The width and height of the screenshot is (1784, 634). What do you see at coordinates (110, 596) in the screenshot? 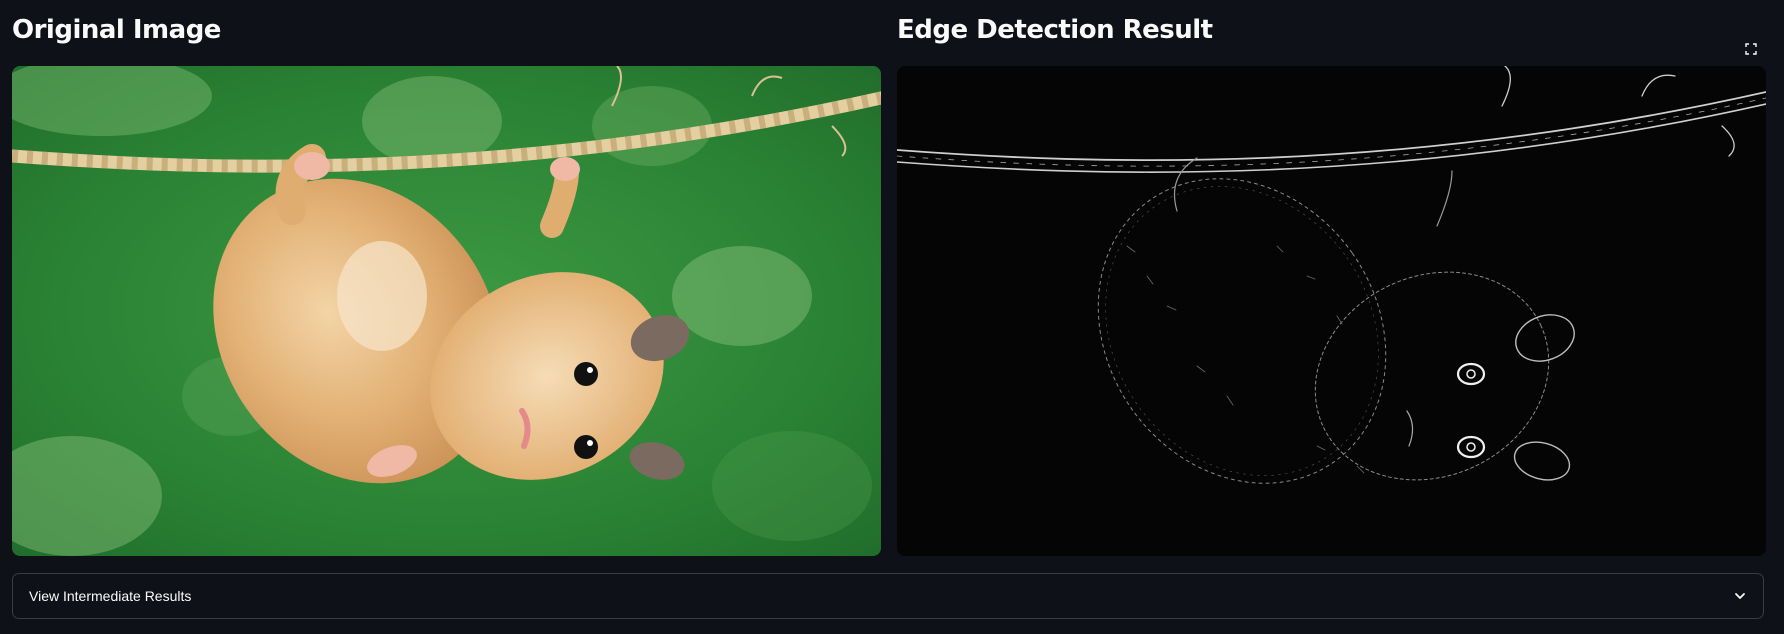
I see `expander-label: View Intermediate Results` at bounding box center [110, 596].